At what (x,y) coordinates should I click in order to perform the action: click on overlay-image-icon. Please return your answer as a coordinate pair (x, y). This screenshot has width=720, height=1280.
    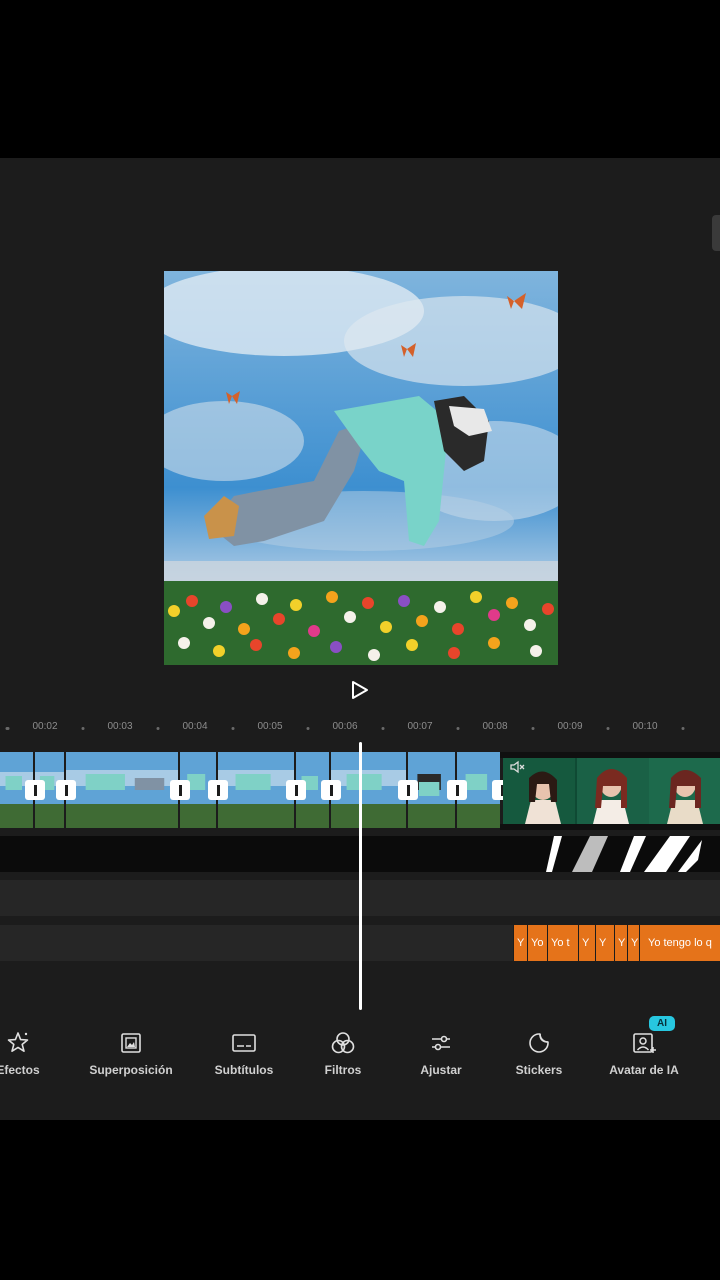
    Looking at the image, I should click on (131, 1043).